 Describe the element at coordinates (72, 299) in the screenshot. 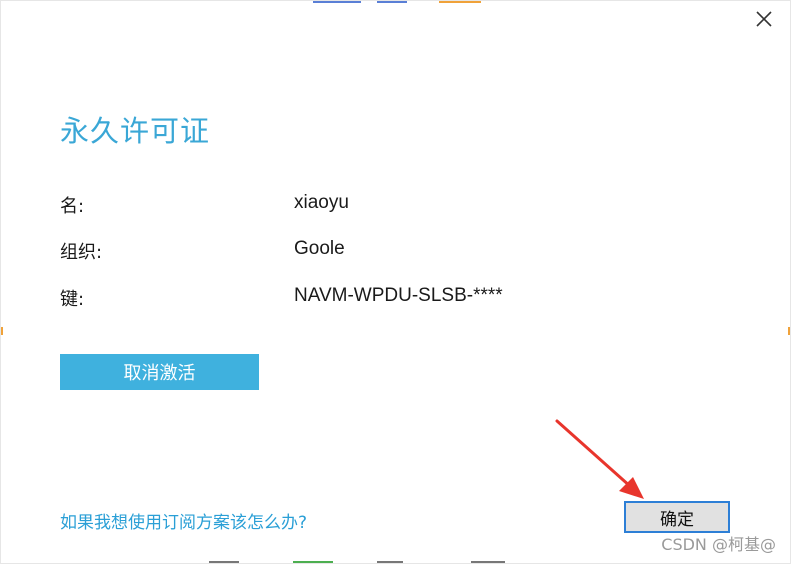

I see `key-label: 键:` at that location.